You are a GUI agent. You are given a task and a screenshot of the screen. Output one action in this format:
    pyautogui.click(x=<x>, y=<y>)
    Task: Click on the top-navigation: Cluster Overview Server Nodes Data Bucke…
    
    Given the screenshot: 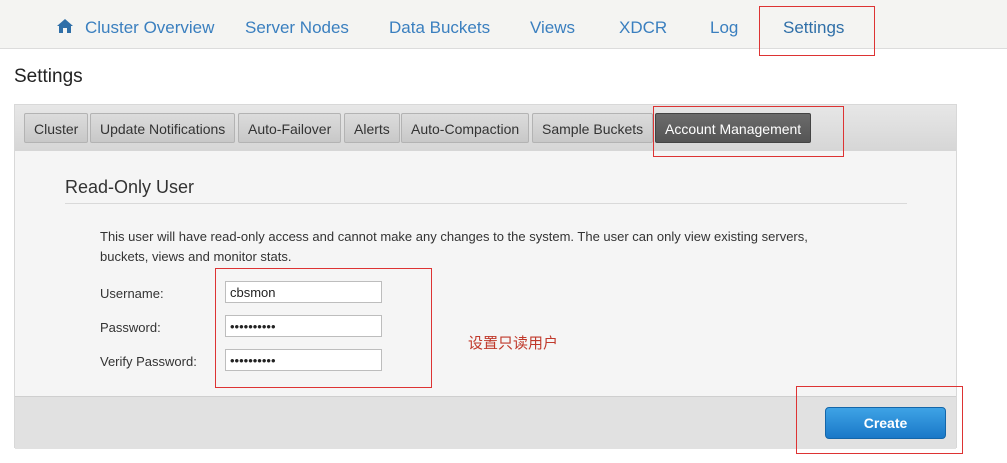 What is the action you would take?
    pyautogui.click(x=503, y=24)
    